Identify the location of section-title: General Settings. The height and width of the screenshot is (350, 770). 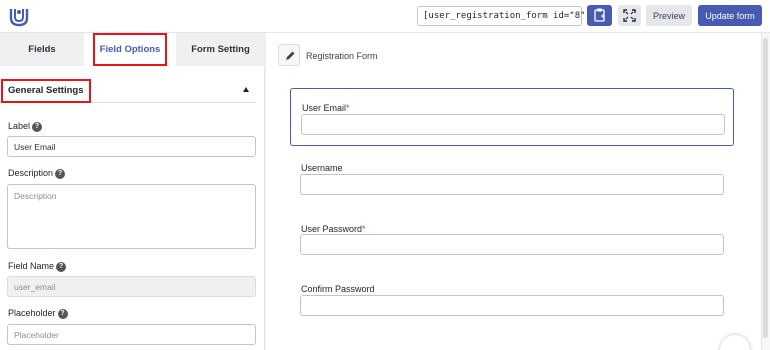
(46, 91).